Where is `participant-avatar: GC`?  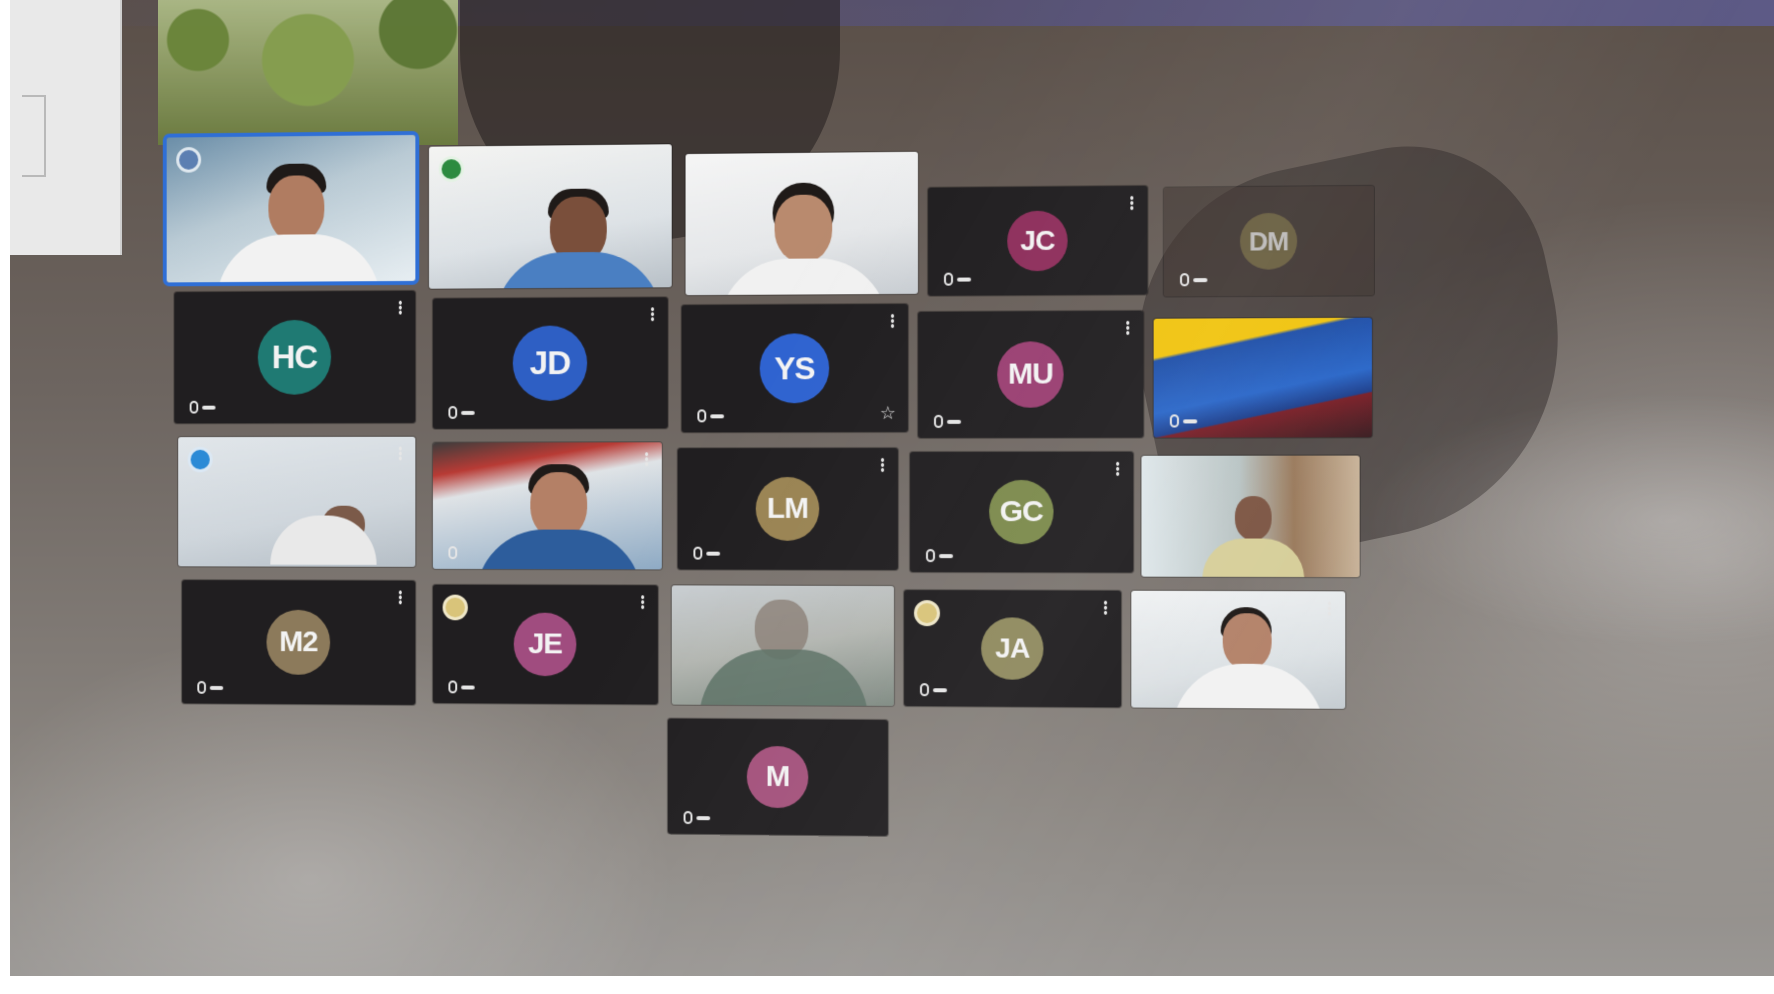 participant-avatar: GC is located at coordinates (1021, 512).